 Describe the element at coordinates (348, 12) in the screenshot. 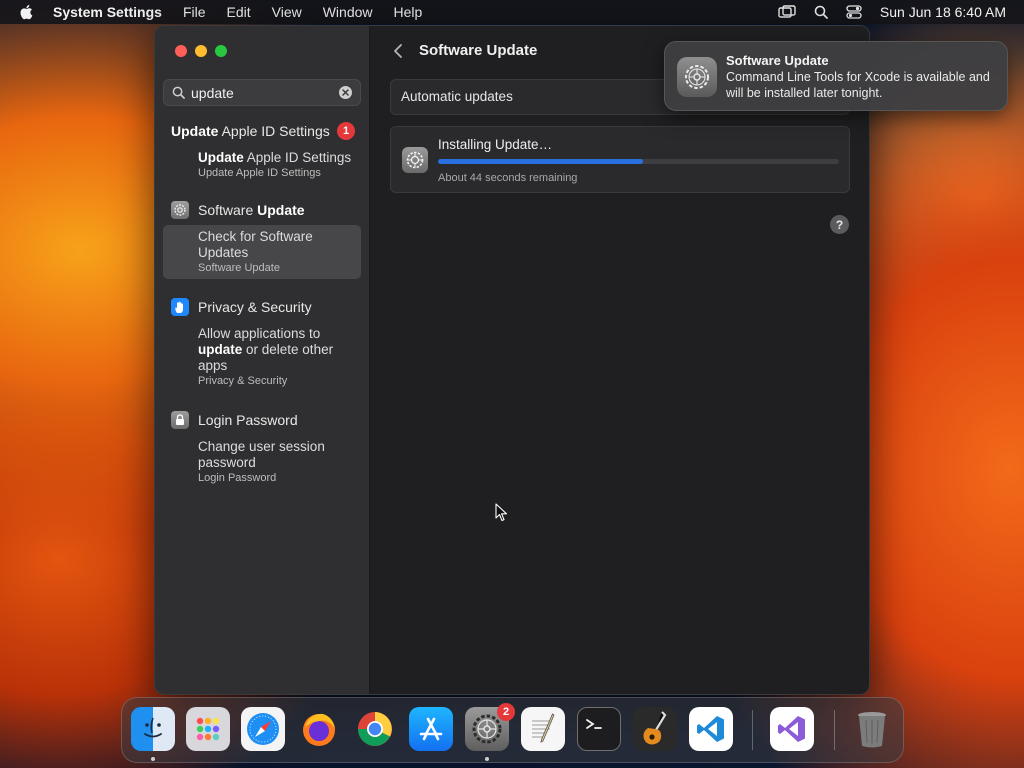

I see `menu-window: Window` at that location.